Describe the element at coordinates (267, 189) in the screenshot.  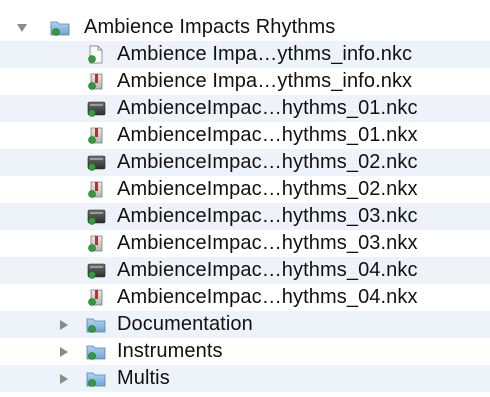
I see `file-label: AmbienceImpac…hythms_02.nkx` at that location.